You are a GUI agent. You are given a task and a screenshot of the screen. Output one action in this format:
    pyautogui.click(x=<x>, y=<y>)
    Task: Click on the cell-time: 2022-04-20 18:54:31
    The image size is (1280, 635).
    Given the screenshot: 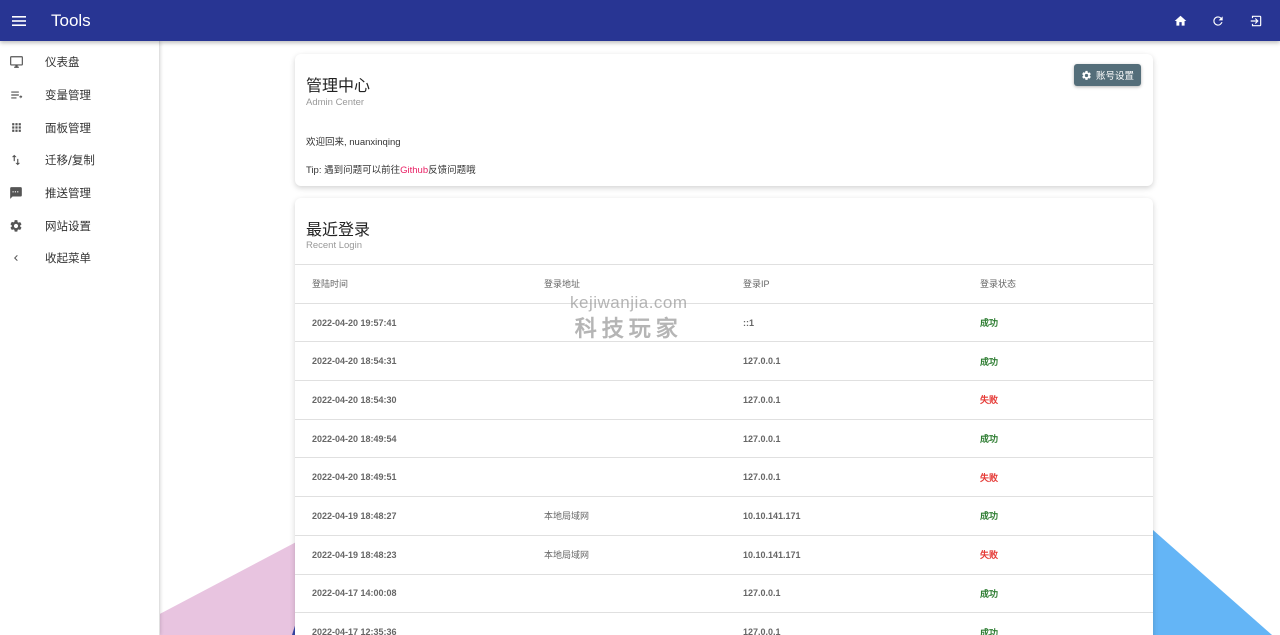 What is the action you would take?
    pyautogui.click(x=354, y=361)
    